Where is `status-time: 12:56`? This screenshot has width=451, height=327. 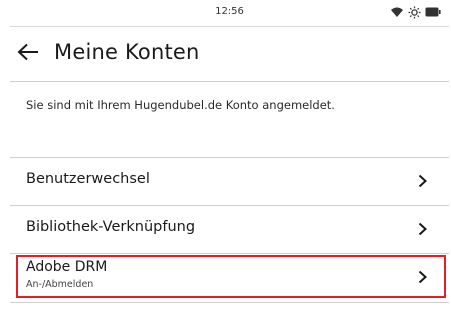
status-time: 12:56 is located at coordinates (229, 11).